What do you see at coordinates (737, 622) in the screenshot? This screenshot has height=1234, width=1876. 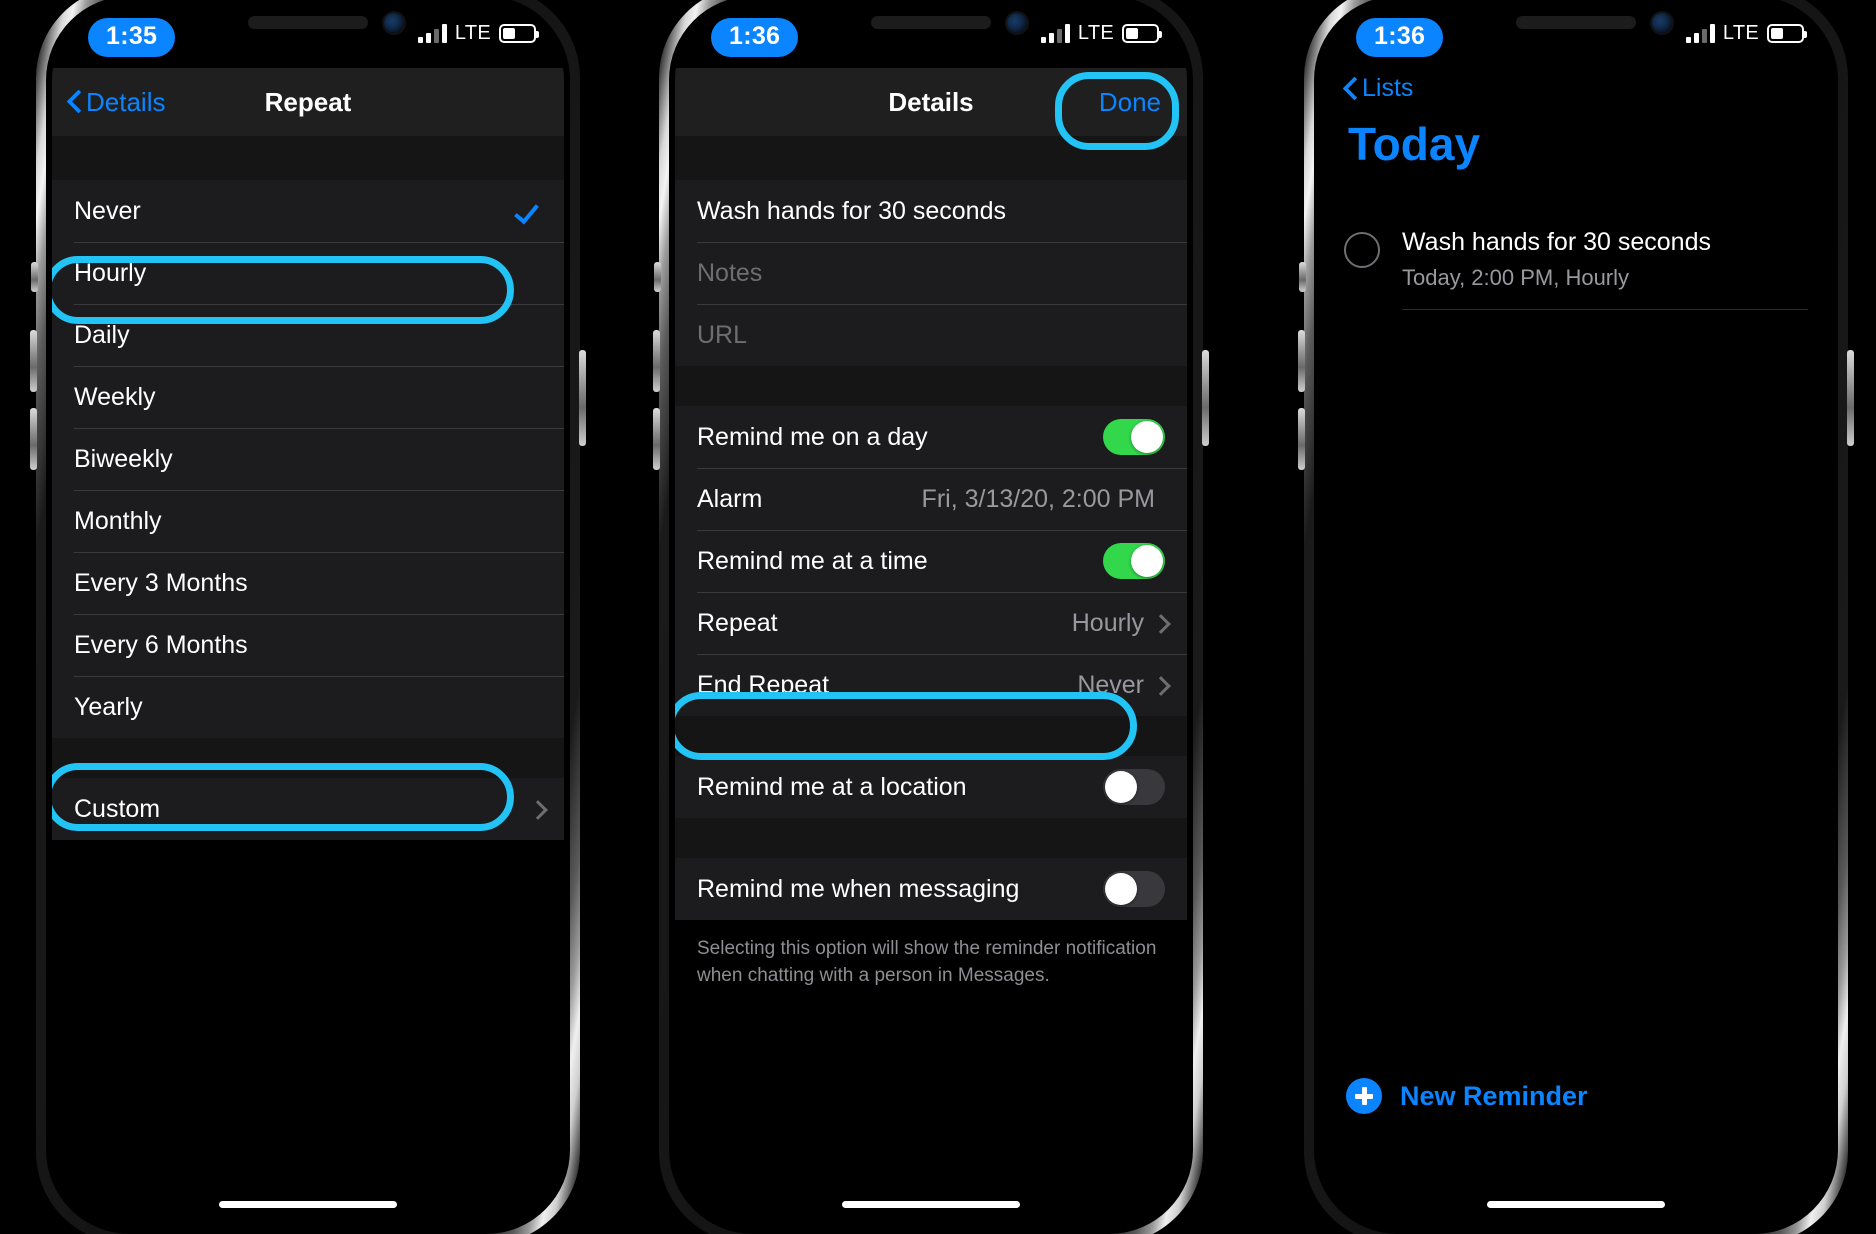 I see `row-label: Repeat` at bounding box center [737, 622].